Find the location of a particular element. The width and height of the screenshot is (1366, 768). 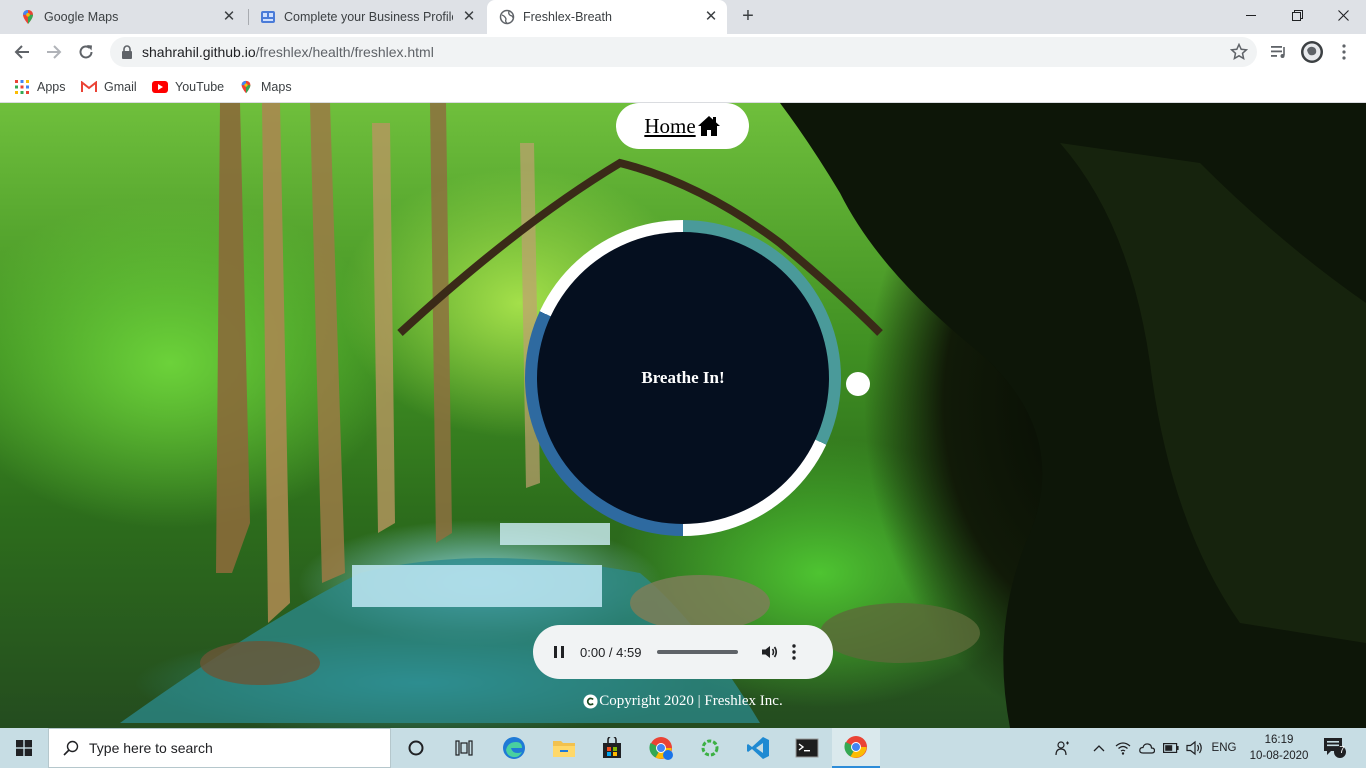

playlist-icon is located at coordinates (1278, 52).